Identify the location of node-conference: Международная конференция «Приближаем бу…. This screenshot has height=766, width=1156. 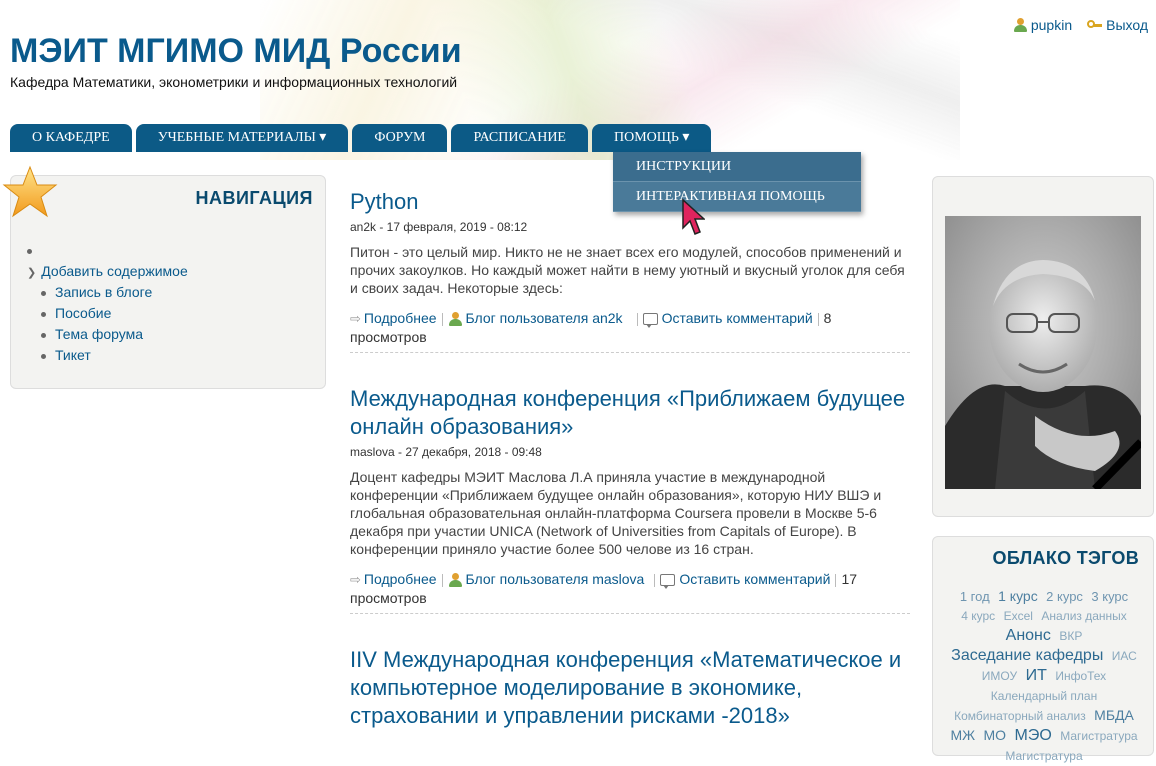
(630, 499).